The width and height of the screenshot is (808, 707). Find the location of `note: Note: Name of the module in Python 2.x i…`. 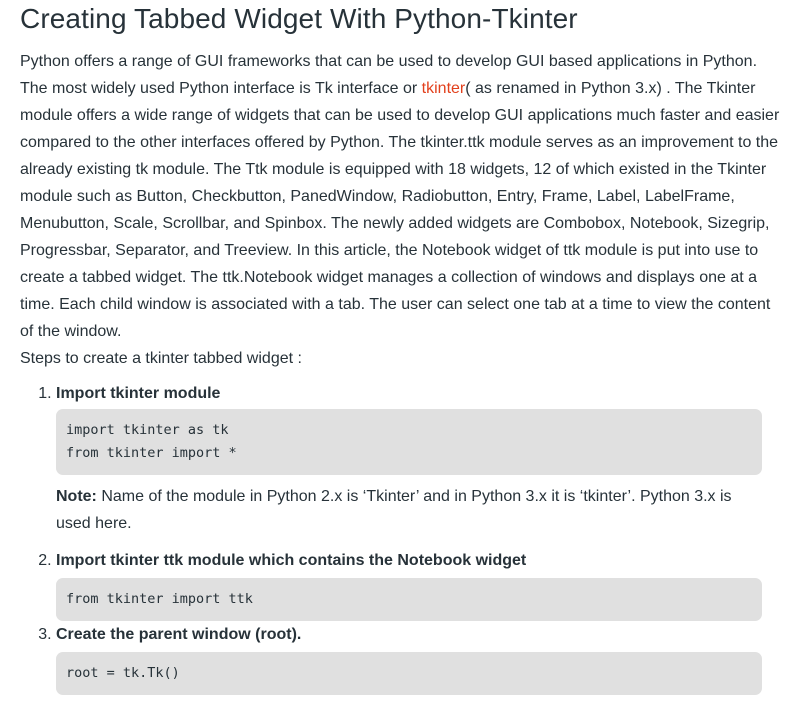

note: Note: Name of the module in Python 2.x i… is located at coordinates (412, 510).